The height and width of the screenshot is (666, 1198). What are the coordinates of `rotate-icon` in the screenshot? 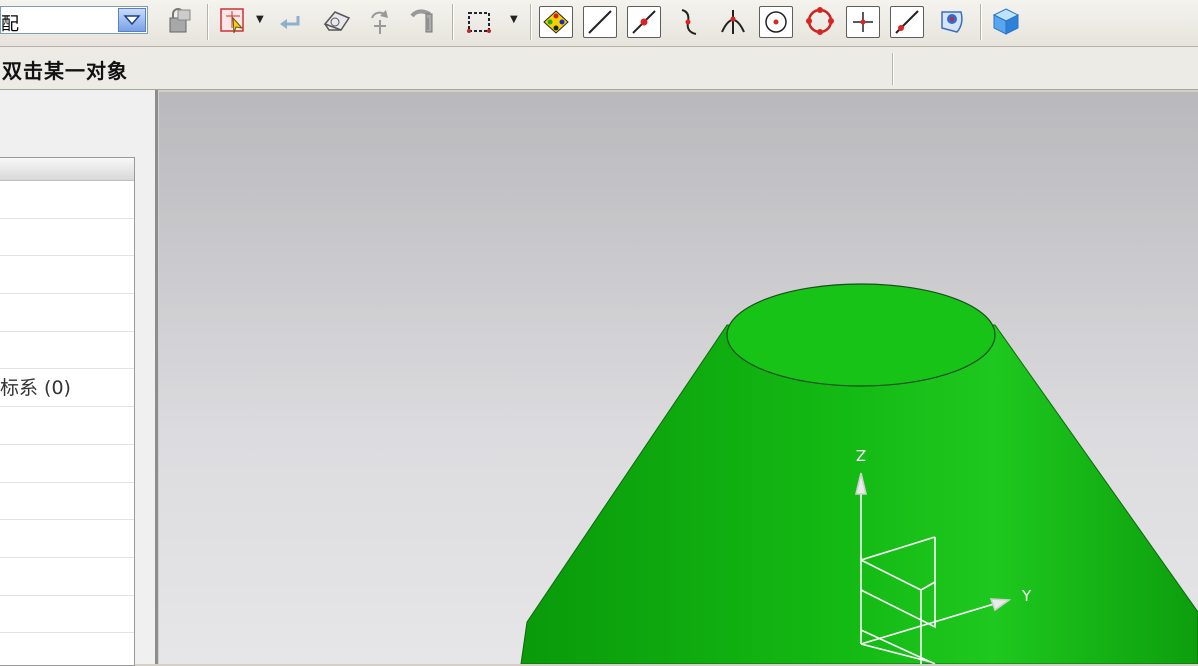 It's located at (379, 21).